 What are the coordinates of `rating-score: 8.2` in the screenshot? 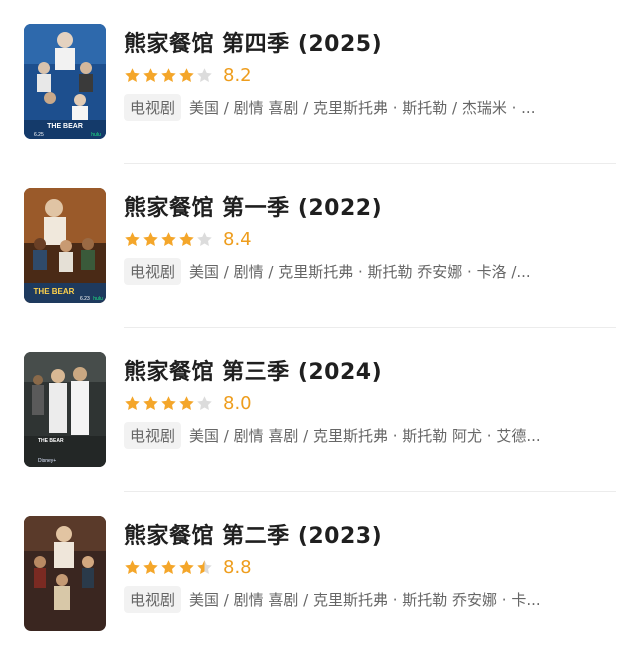 It's located at (237, 75).